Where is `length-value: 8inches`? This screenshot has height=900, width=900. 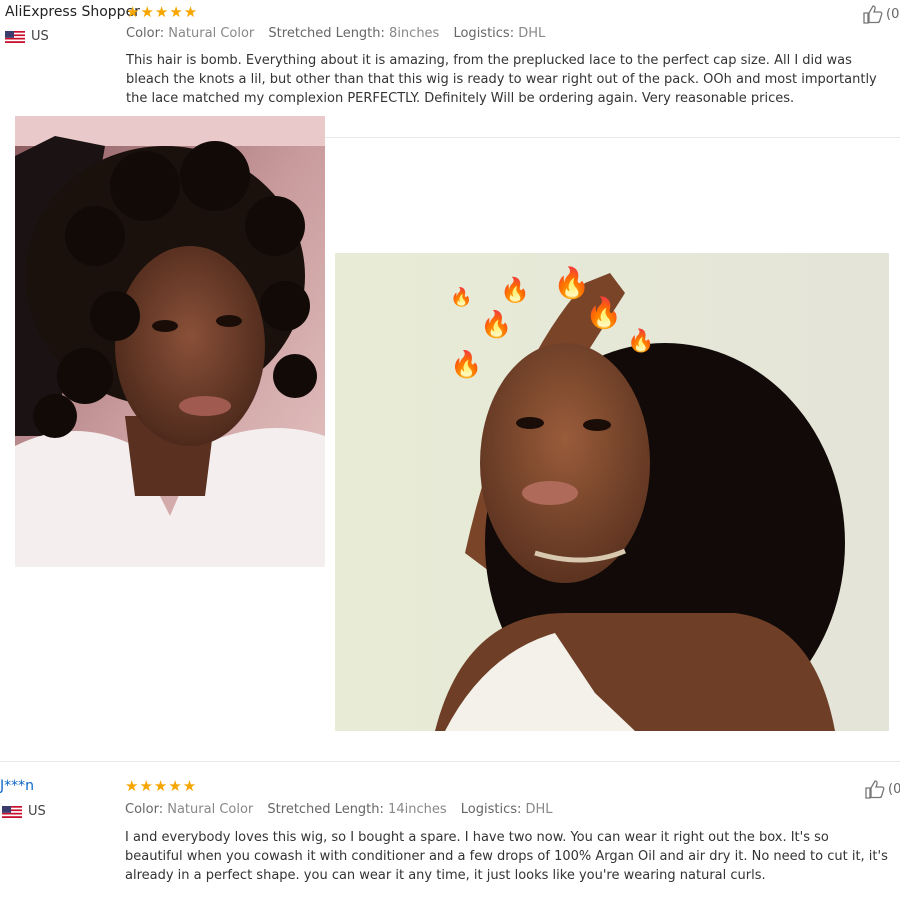 length-value: 8inches is located at coordinates (414, 33).